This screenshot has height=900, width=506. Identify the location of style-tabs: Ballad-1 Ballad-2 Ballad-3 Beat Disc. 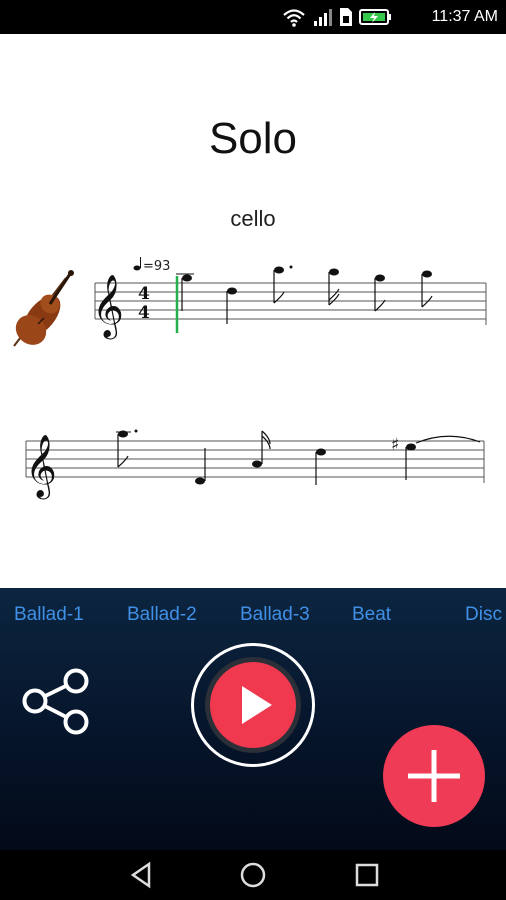
(253, 619).